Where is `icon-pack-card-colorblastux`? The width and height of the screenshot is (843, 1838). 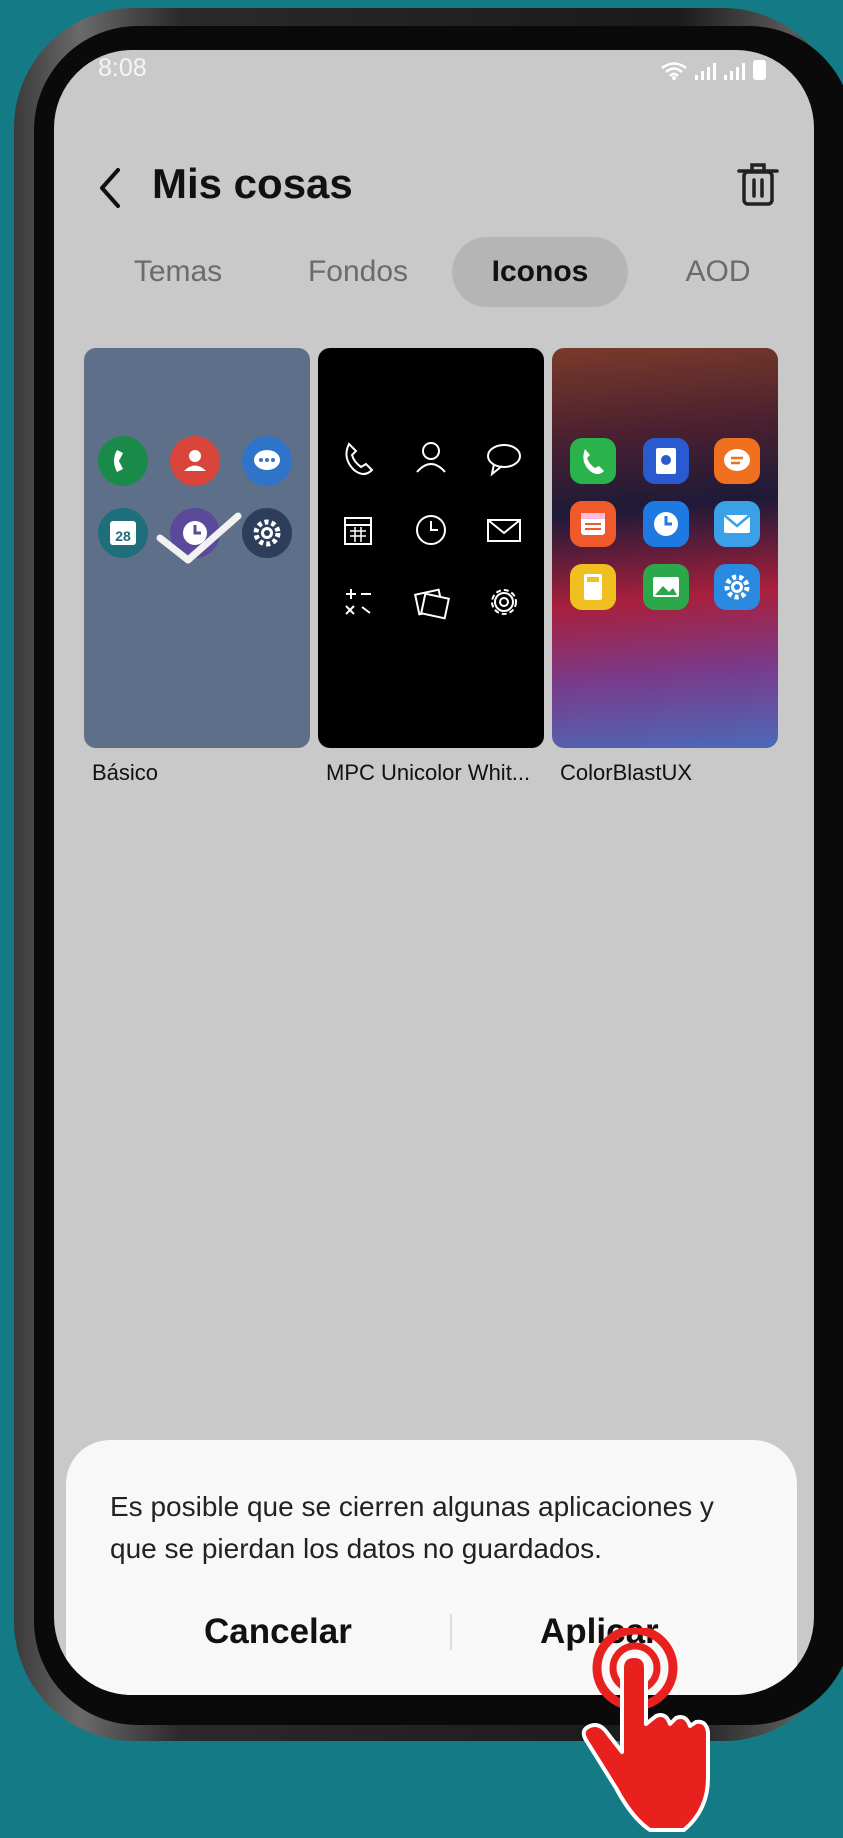
icon-pack-card-colorblastux is located at coordinates (665, 548).